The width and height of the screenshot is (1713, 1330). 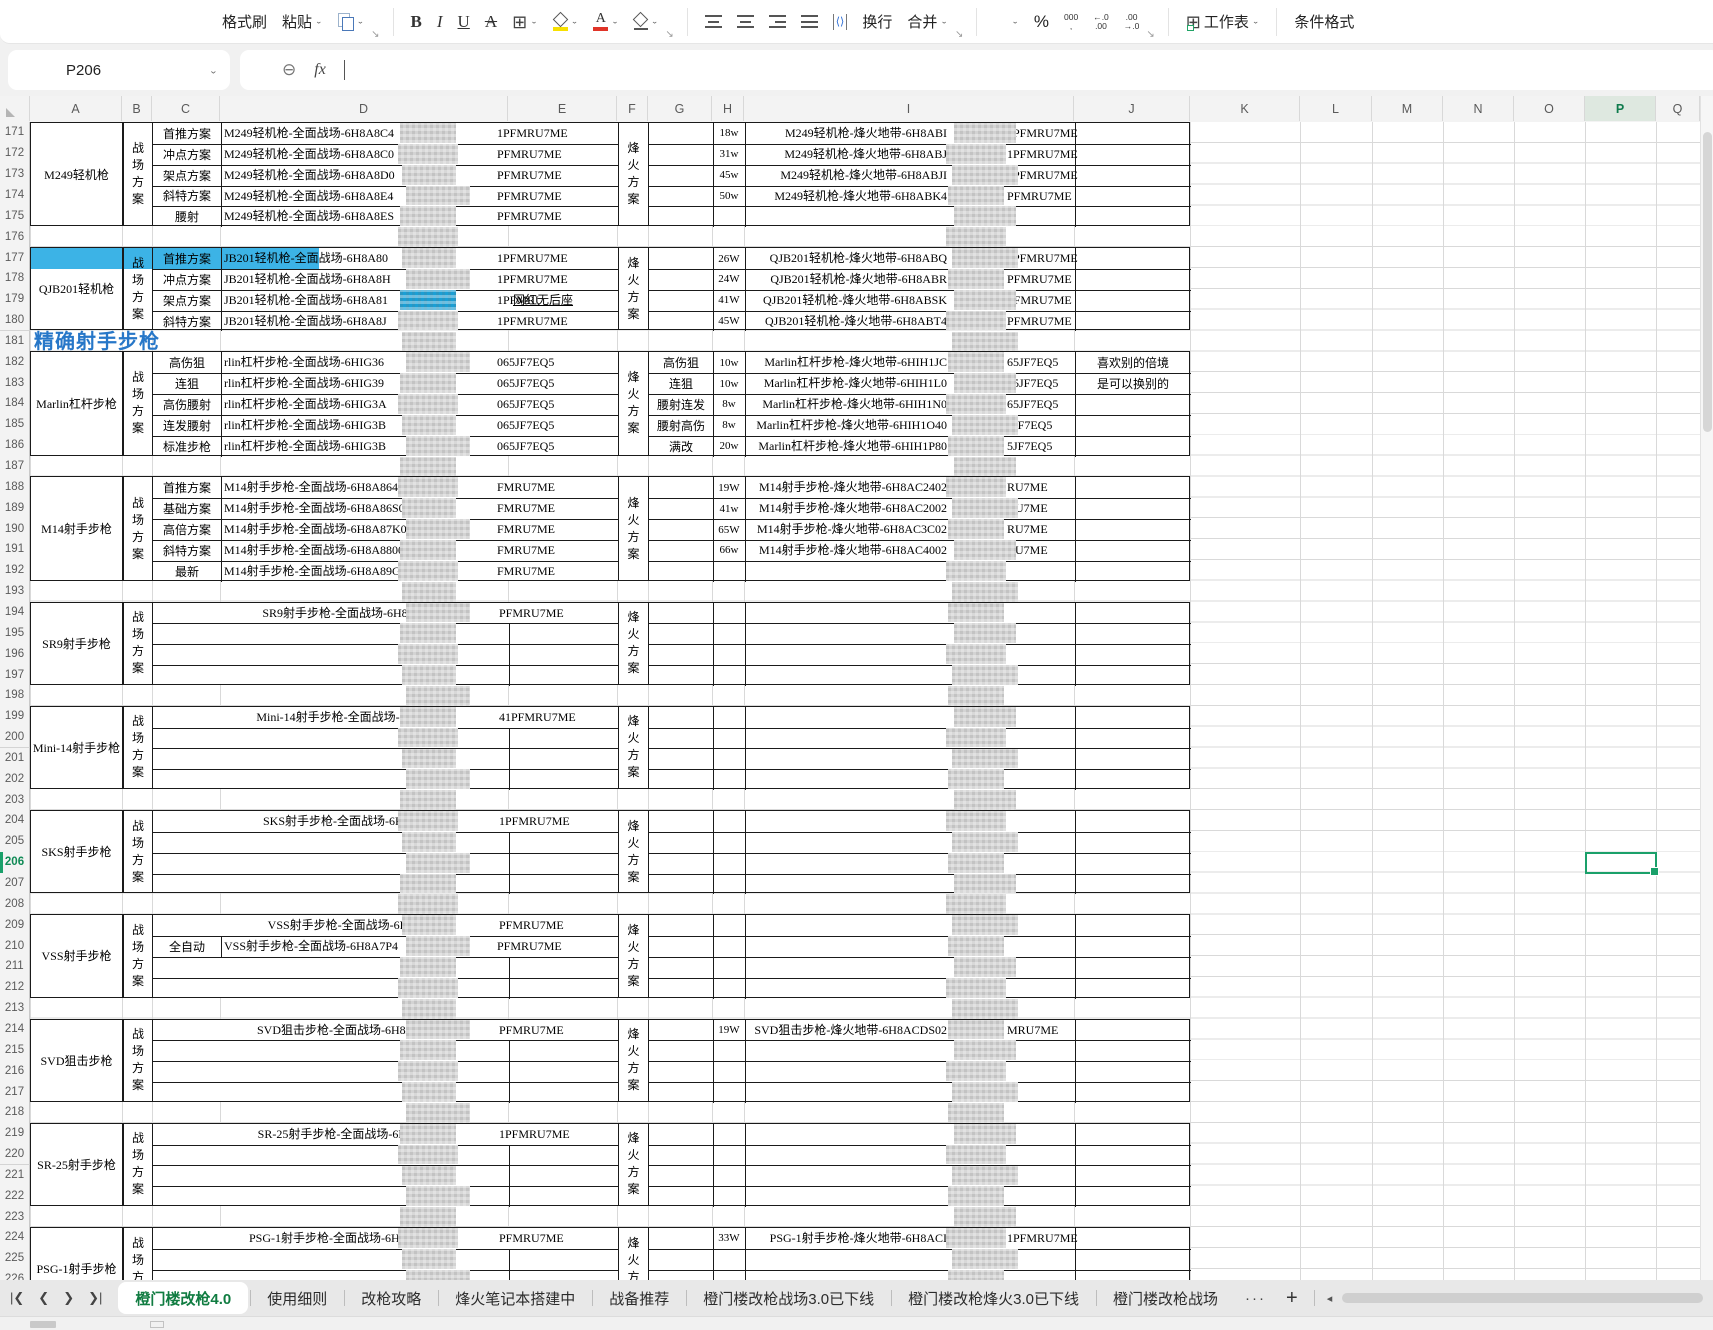 What do you see at coordinates (729, 383) in the screenshot?
I see `cell-price: 10w` at bounding box center [729, 383].